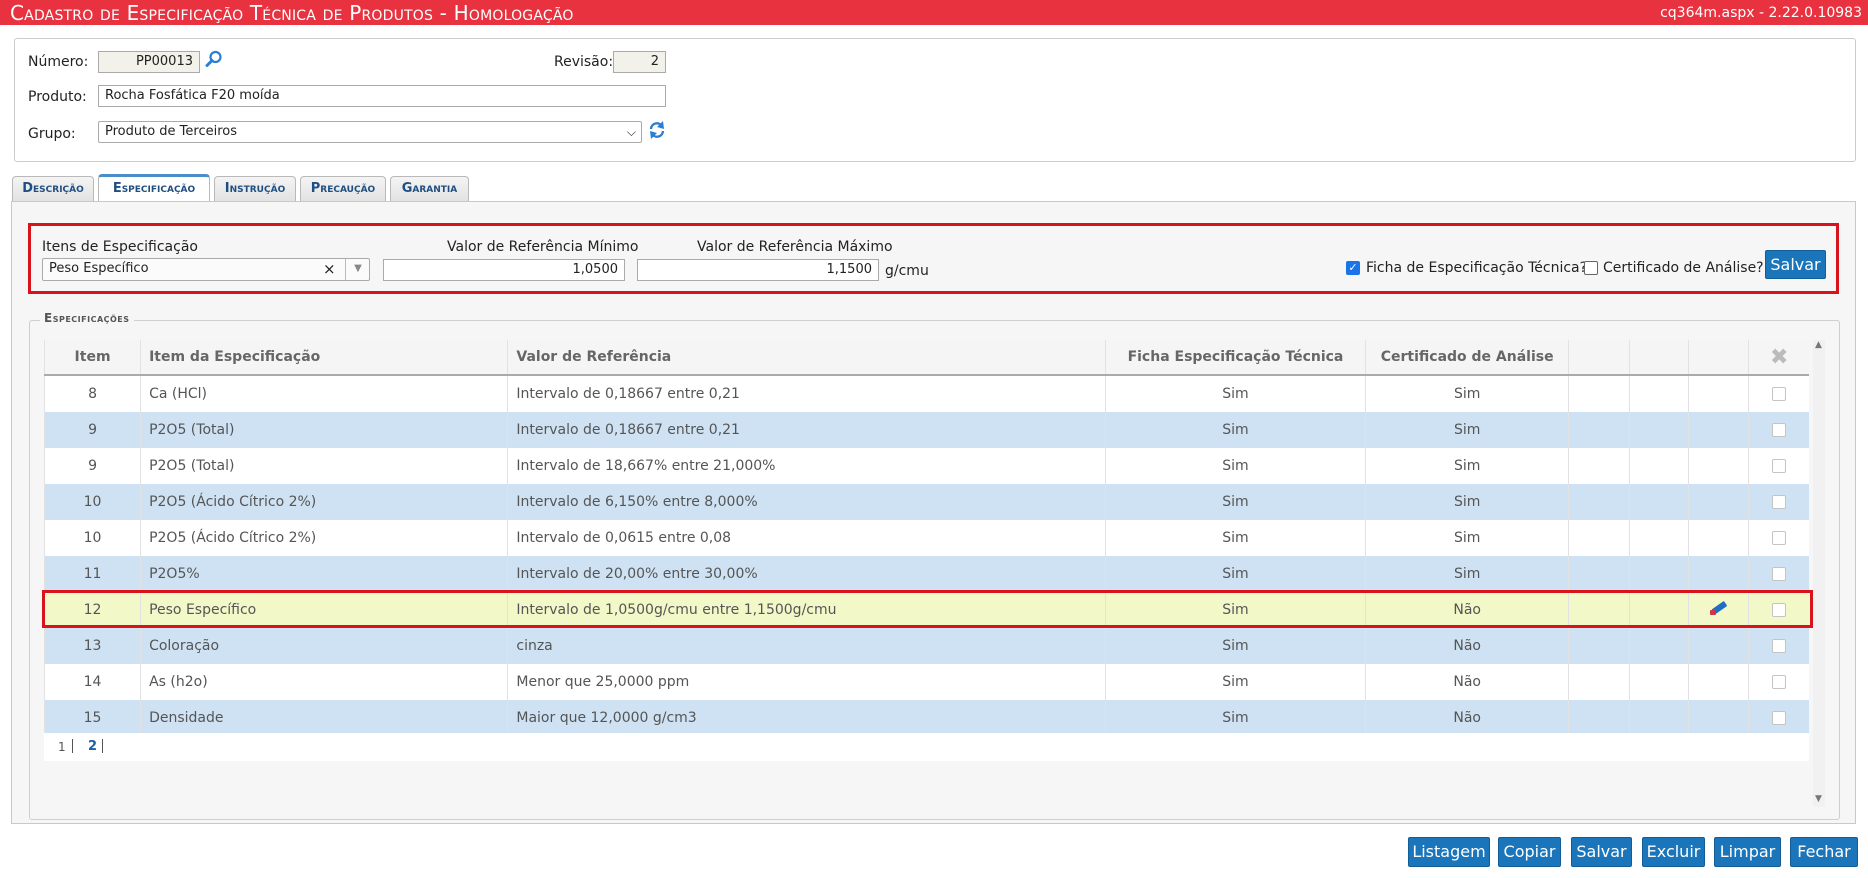  What do you see at coordinates (1673, 852) in the screenshot?
I see `excluir-button: Excluir` at bounding box center [1673, 852].